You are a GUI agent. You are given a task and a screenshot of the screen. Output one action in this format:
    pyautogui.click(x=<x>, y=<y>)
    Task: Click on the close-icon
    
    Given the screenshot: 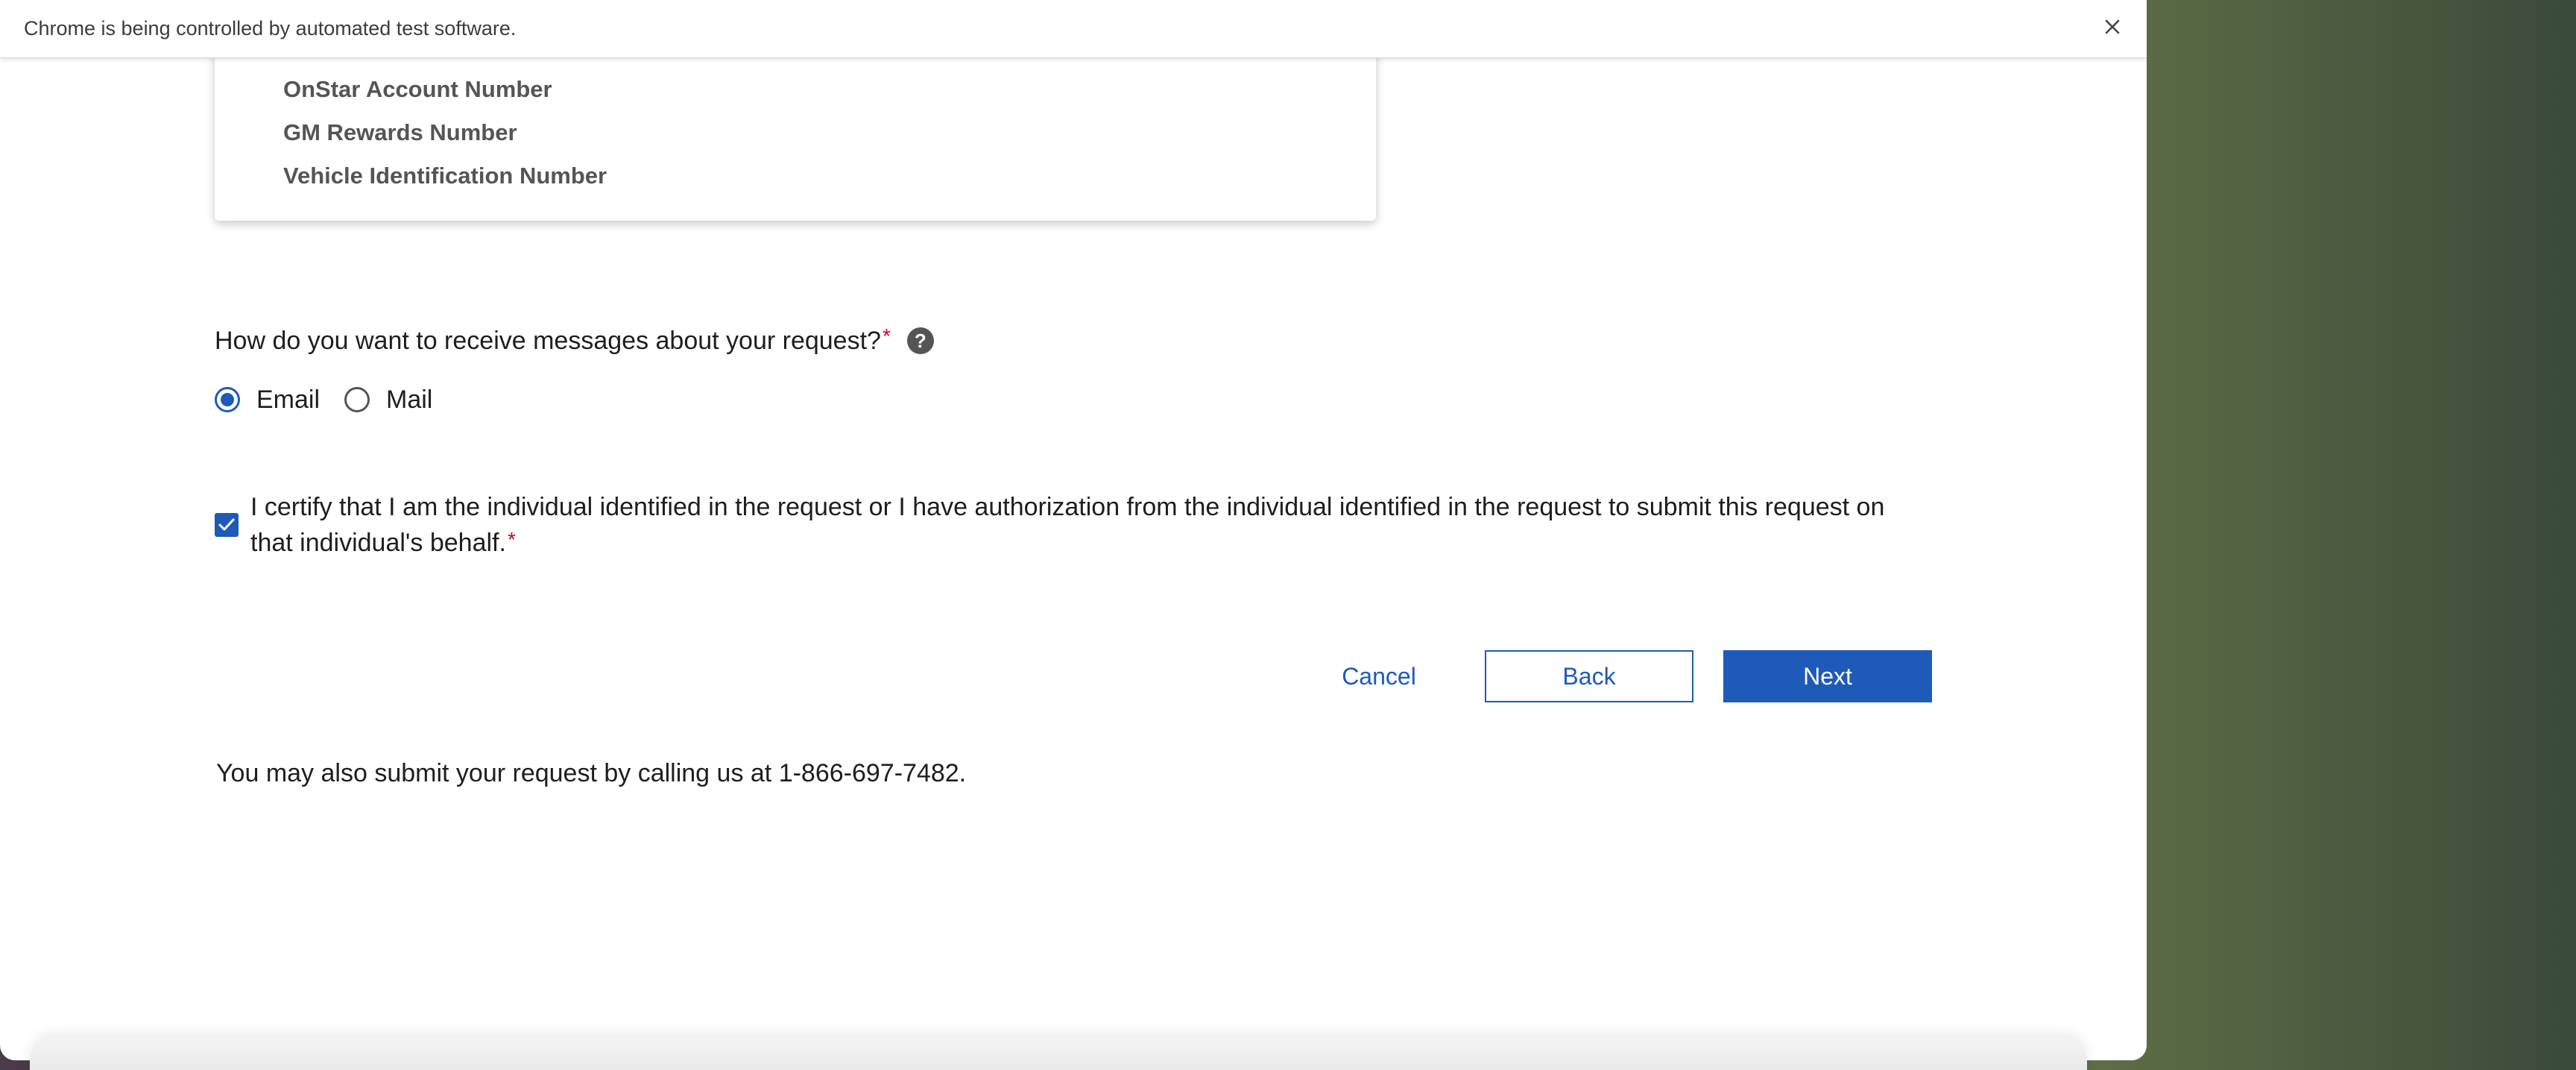 What is the action you would take?
    pyautogui.click(x=2112, y=27)
    